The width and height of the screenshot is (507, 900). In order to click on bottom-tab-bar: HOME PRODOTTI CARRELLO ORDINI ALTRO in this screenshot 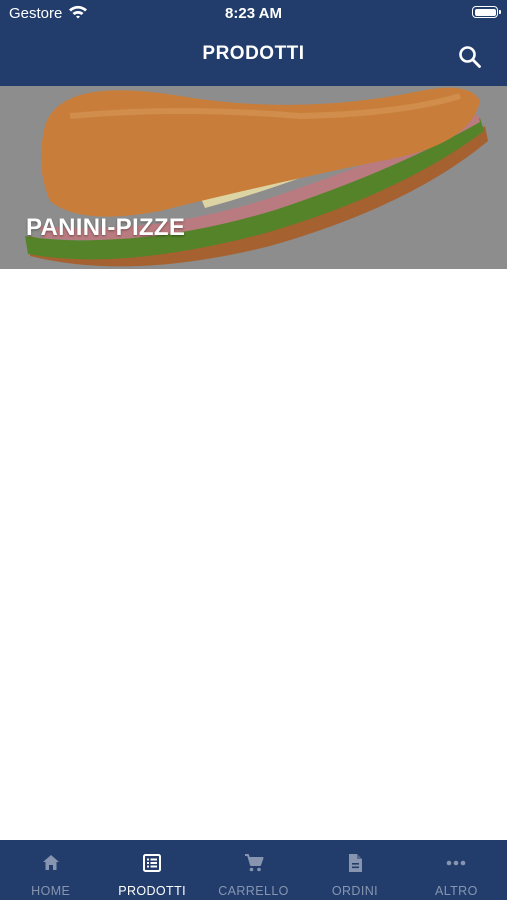, I will do `click(253, 870)`.